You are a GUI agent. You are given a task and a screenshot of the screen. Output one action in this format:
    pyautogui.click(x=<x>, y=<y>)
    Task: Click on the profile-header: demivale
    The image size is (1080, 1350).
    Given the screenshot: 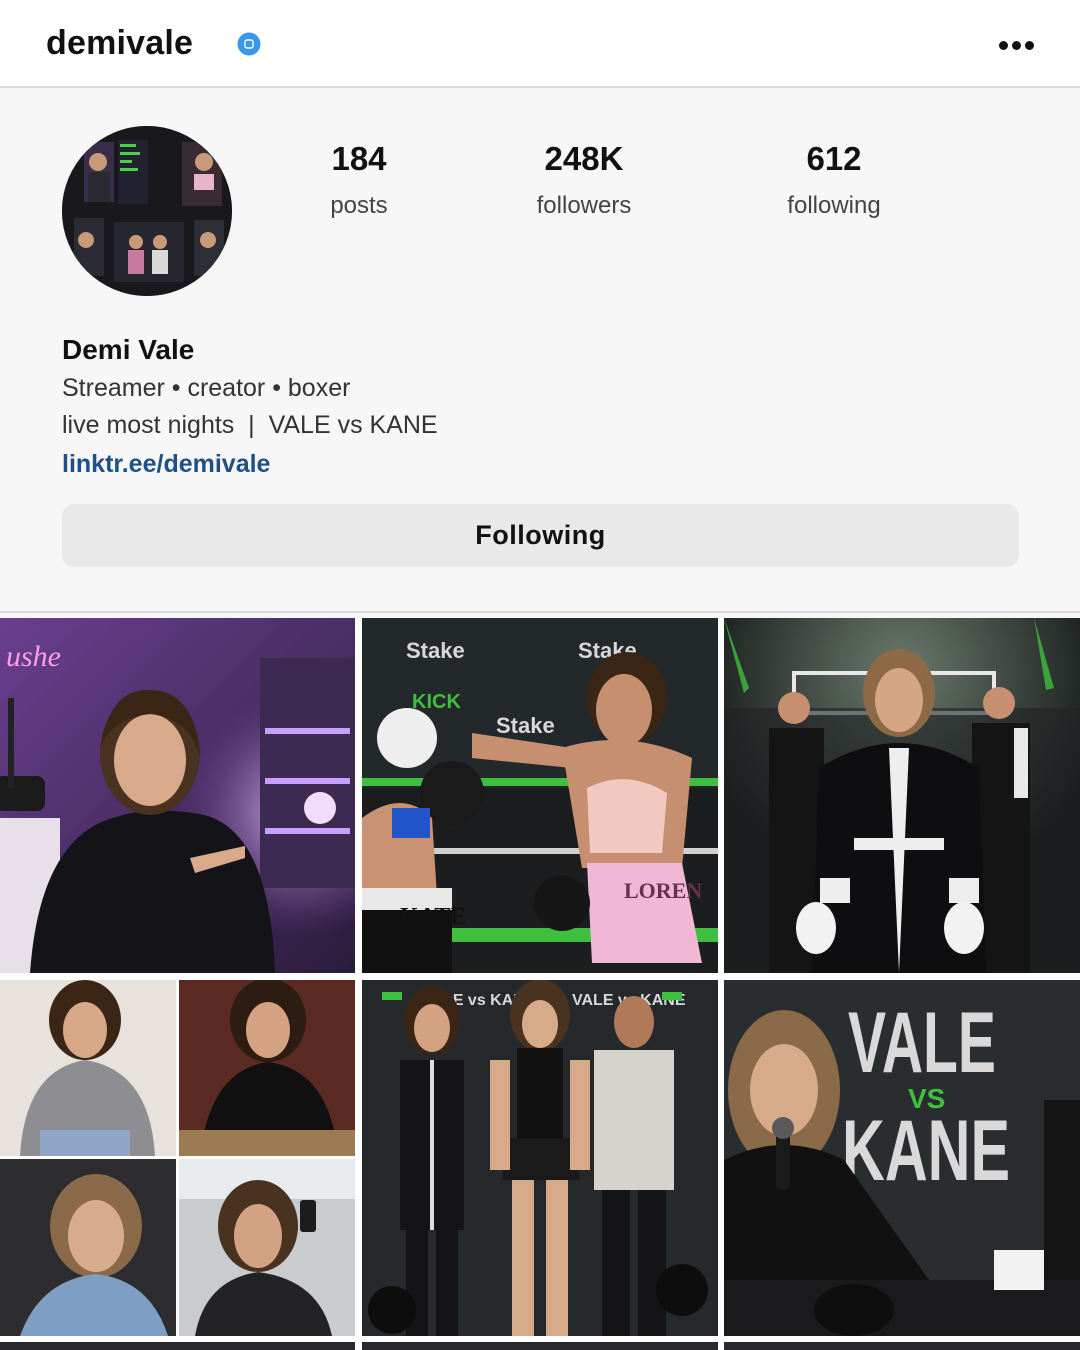 What is the action you would take?
    pyautogui.click(x=540, y=44)
    